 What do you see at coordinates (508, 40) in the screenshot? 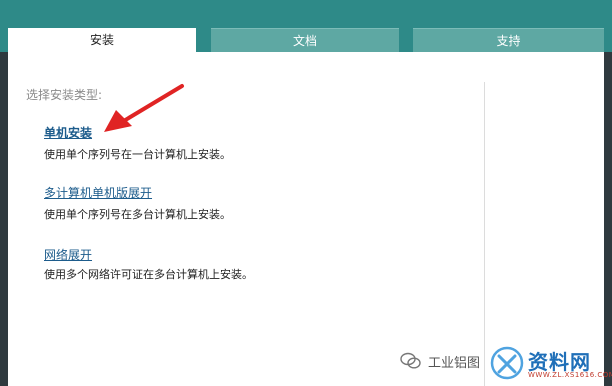
I see `tab-support: 支持` at bounding box center [508, 40].